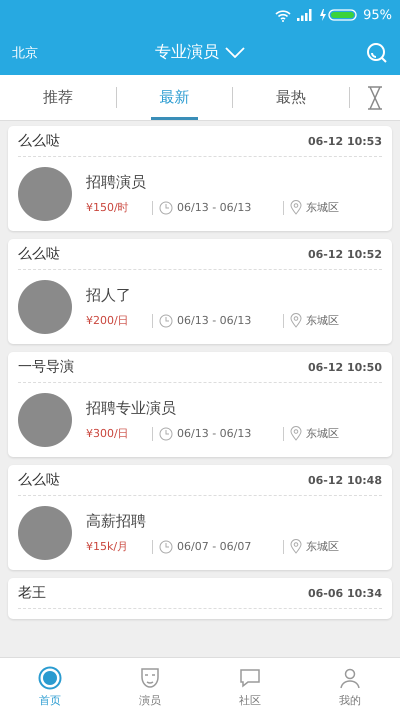 Image resolution: width=400 pixels, height=709 pixels. I want to click on job-card: 一号导演 06-12 10:50 招聘专业演员 ¥300/日 06/13 - 06/13 东城区, so click(200, 404).